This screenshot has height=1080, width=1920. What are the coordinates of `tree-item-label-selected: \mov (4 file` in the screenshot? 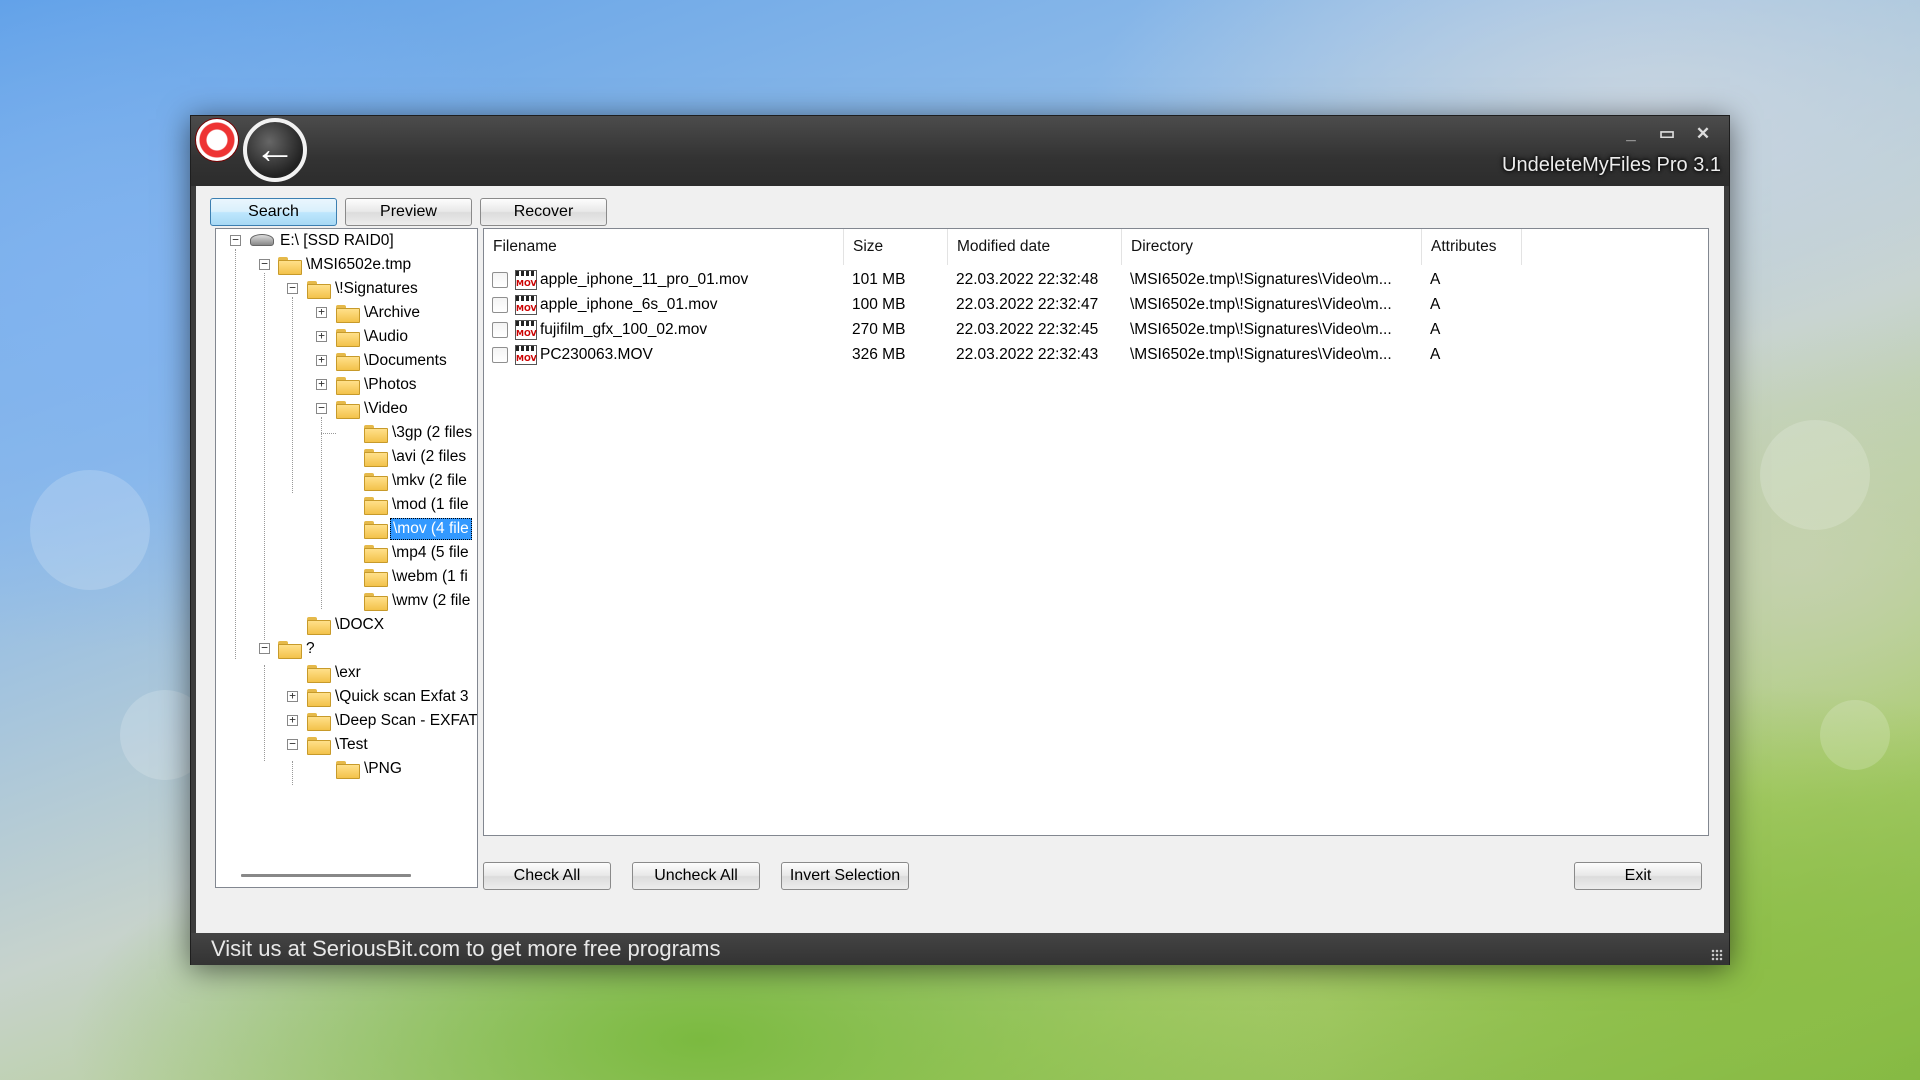 It's located at (431, 529).